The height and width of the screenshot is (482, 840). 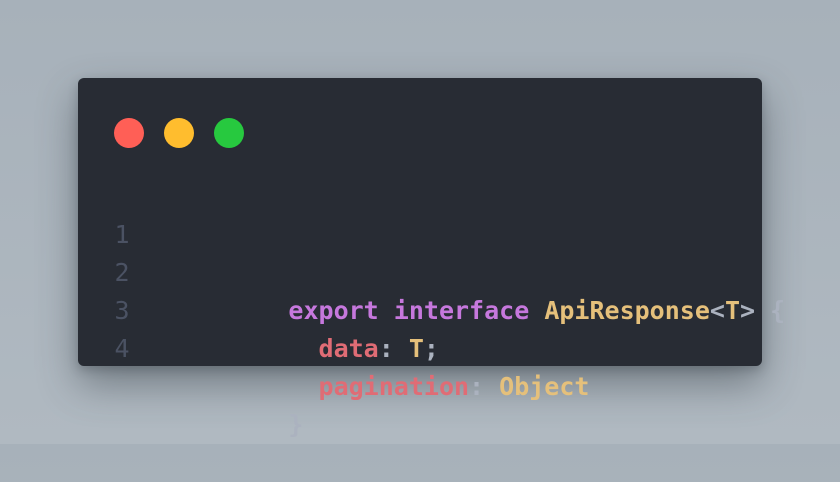 I want to click on line-content: }, so click(x=235, y=425).